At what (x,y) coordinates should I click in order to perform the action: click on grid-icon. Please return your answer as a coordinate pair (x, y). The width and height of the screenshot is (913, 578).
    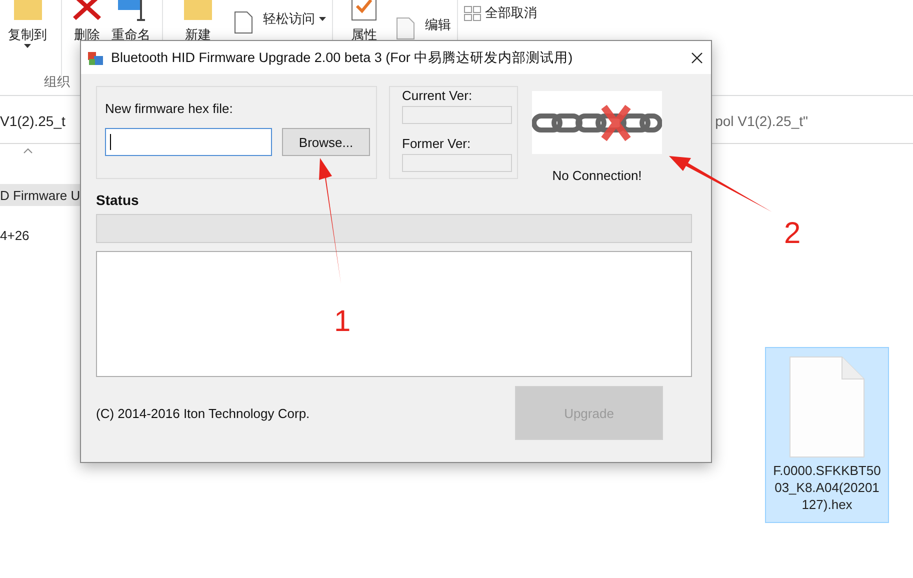
    Looking at the image, I should click on (472, 13).